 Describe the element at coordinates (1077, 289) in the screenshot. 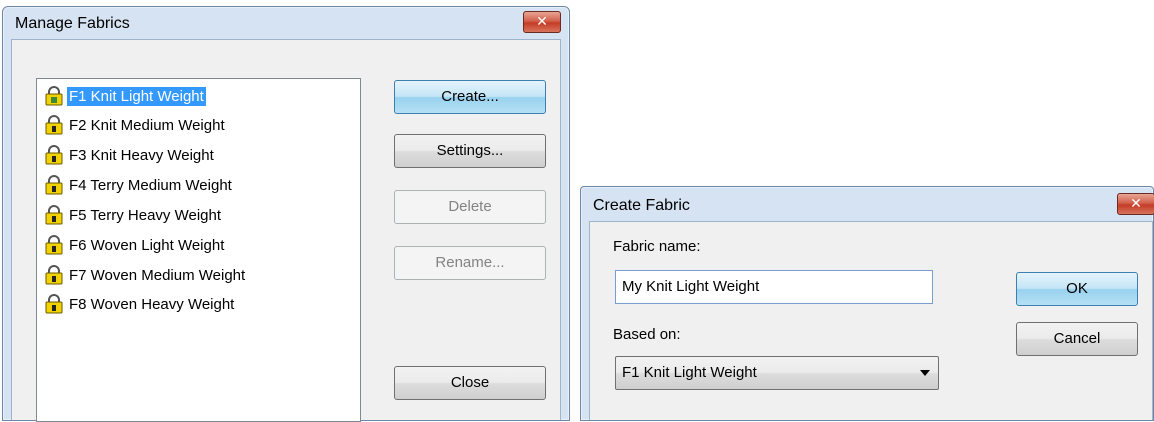

I see `ok-button: OK` at that location.